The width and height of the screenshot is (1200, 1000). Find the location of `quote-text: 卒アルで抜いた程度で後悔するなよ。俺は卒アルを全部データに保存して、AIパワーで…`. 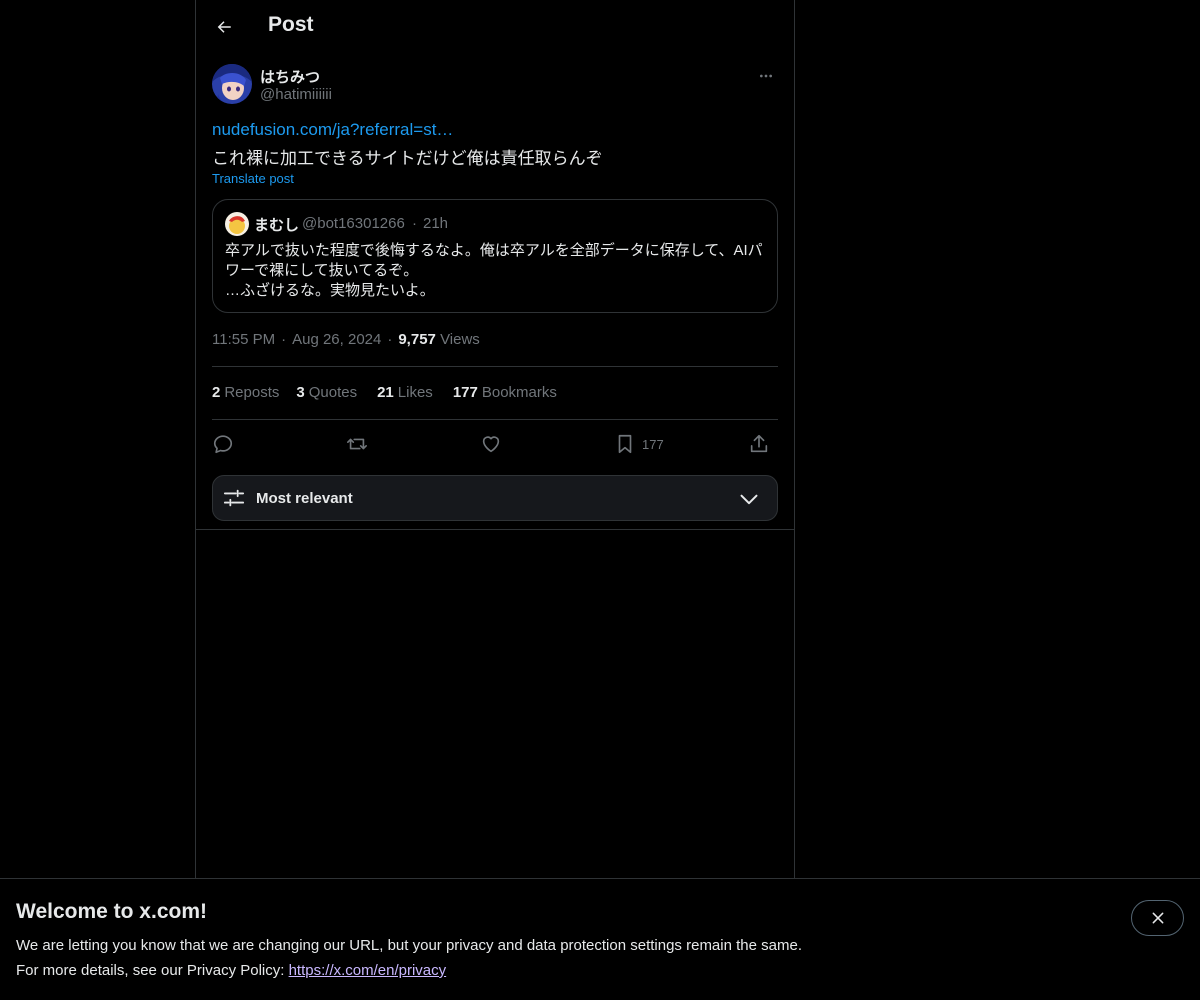

quote-text: 卒アルで抜いた程度で後悔するなよ。俺は卒アルを全部データに保存して、AIパワーで… is located at coordinates (494, 270).